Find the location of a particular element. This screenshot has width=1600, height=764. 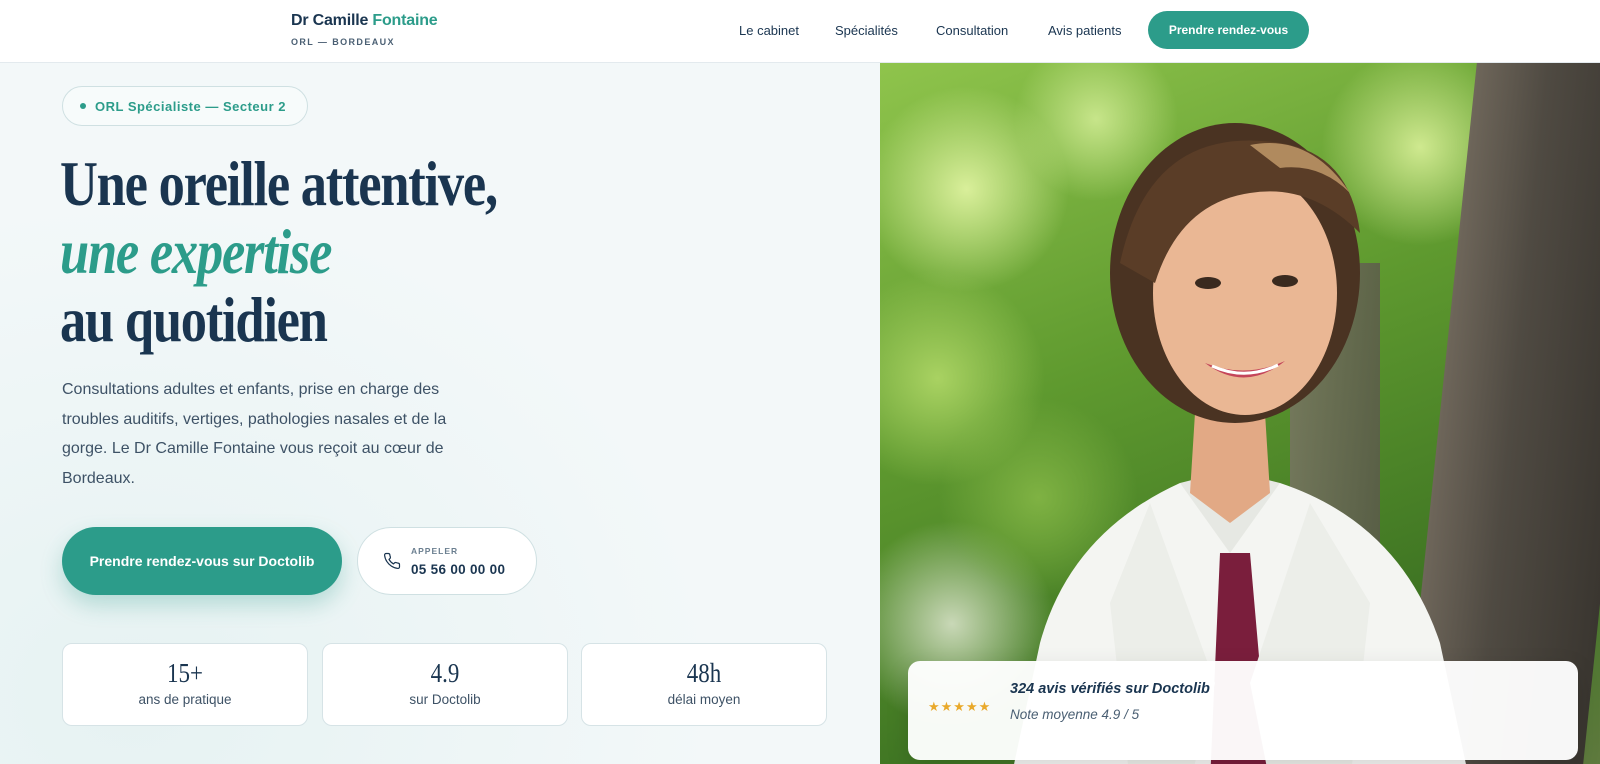

badge-label: ORL Spécialiste — Secteur 2 is located at coordinates (190, 106).